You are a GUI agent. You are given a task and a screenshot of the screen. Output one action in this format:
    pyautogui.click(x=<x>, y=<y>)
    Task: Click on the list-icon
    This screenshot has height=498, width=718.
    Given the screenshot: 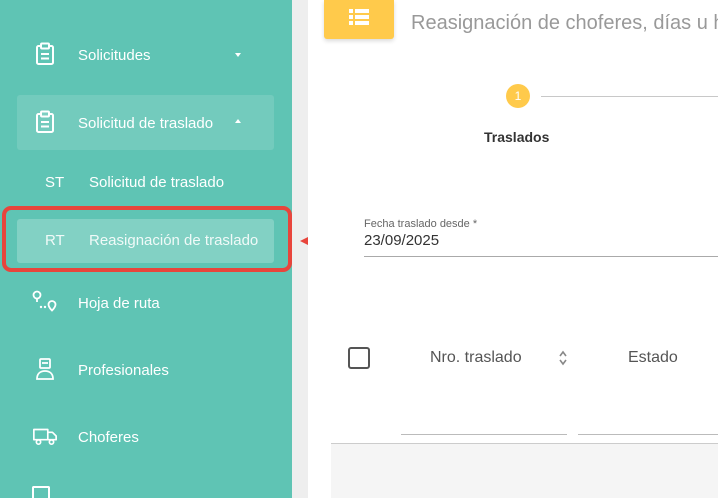 What is the action you would take?
    pyautogui.click(x=359, y=19)
    